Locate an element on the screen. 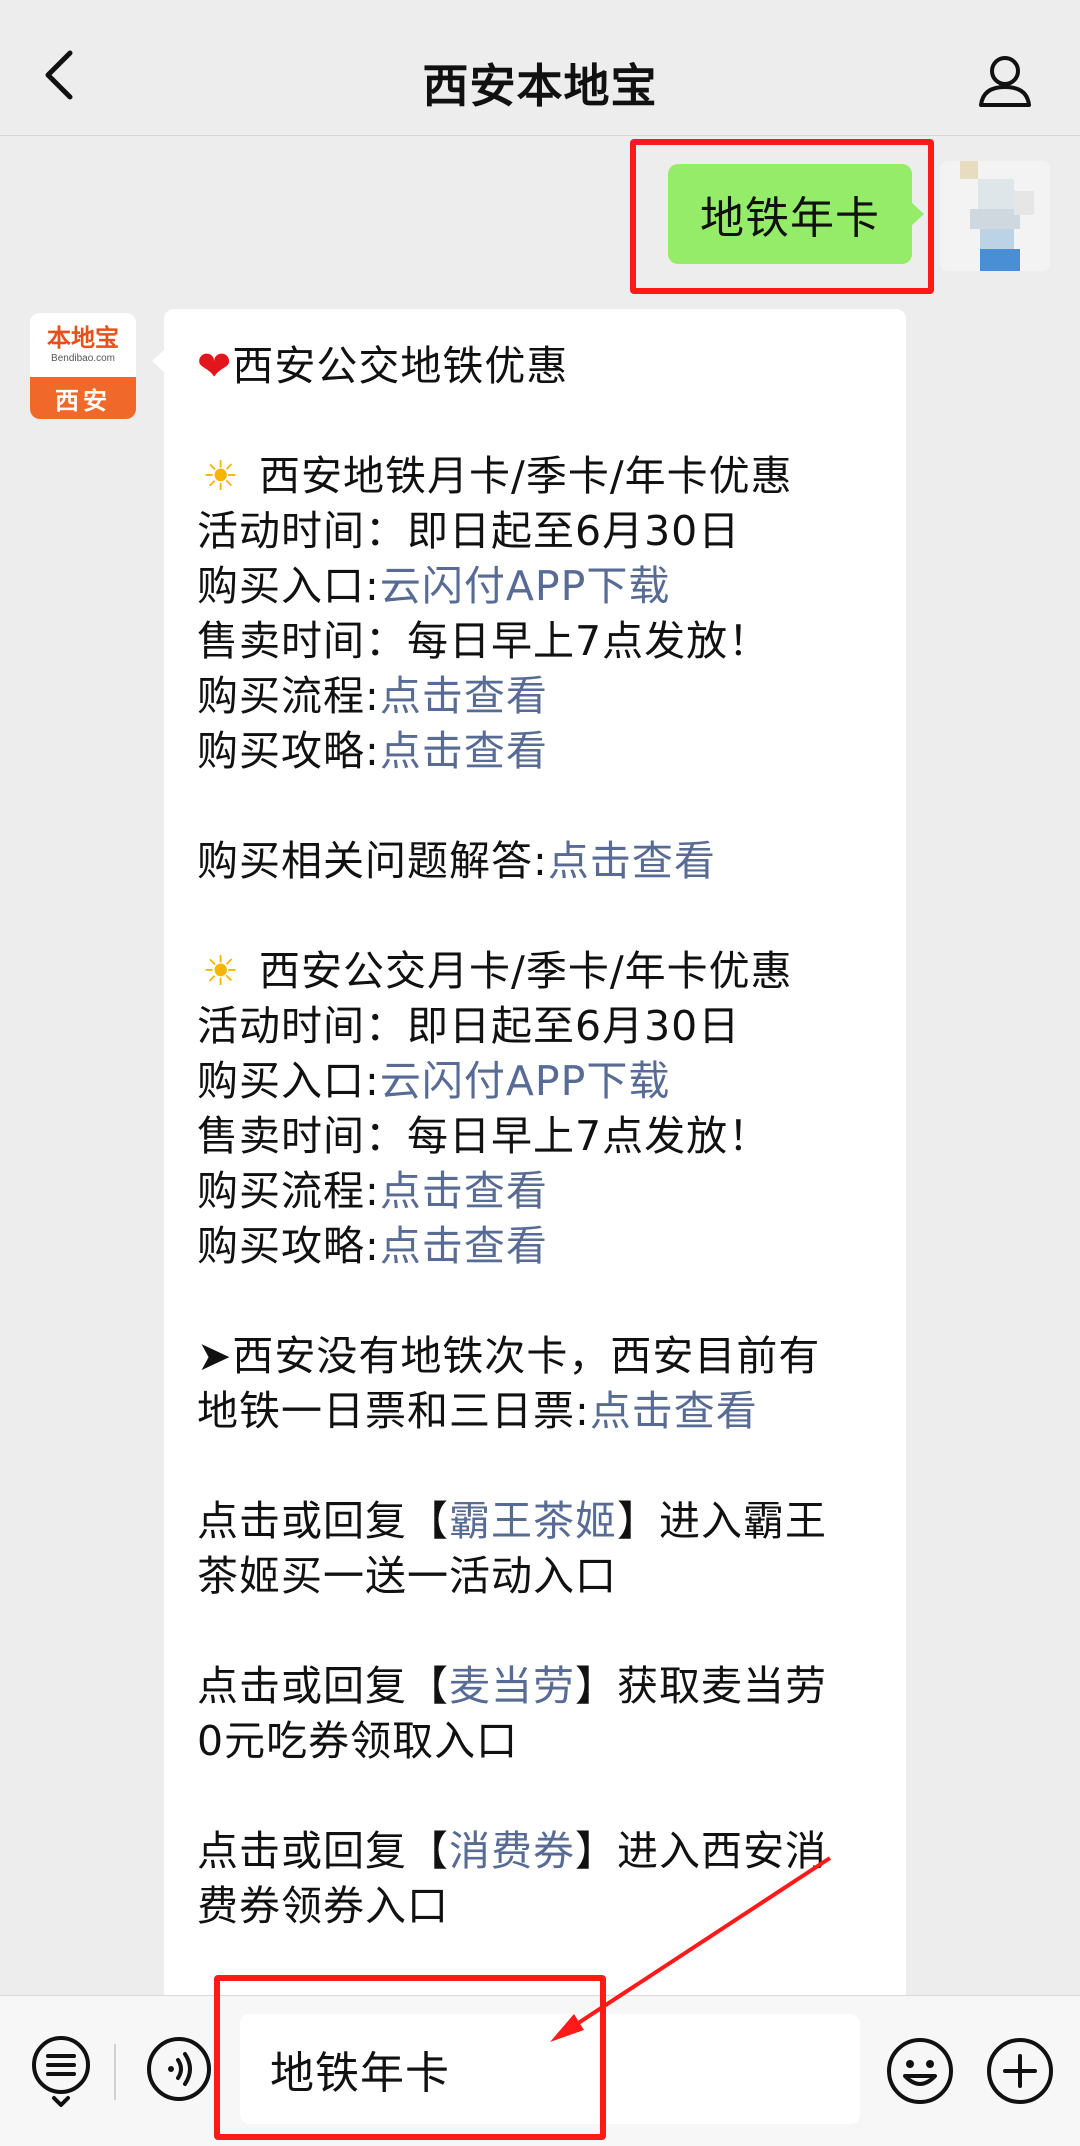  metro-sale-time: 售卖时间：每日早上7点发放！ is located at coordinates (484, 641).